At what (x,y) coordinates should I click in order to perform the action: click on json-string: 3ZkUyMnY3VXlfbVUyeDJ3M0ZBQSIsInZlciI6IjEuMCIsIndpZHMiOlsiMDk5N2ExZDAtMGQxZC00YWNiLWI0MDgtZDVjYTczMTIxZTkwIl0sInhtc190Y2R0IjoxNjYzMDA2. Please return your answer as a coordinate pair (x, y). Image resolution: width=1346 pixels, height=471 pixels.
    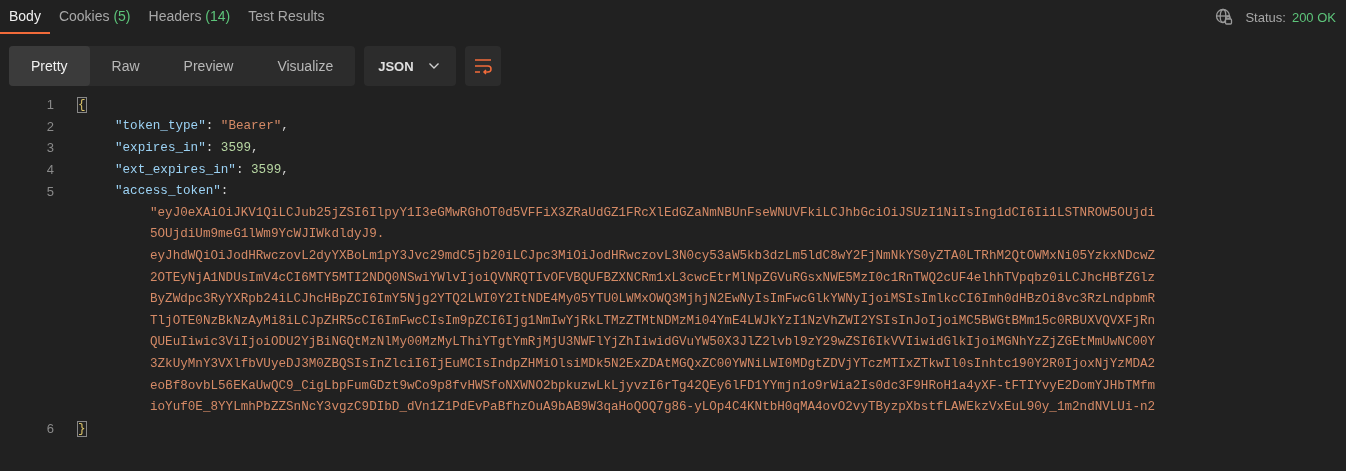
    Looking at the image, I should click on (653, 363).